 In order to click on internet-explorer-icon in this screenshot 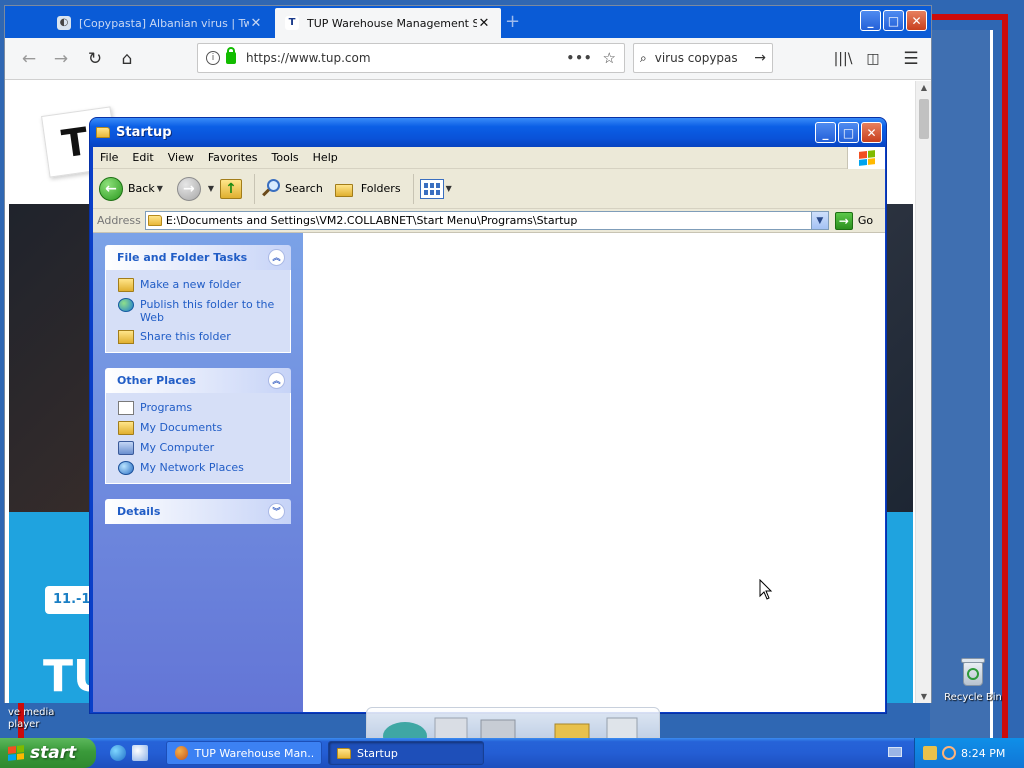, I will do `click(118, 753)`.